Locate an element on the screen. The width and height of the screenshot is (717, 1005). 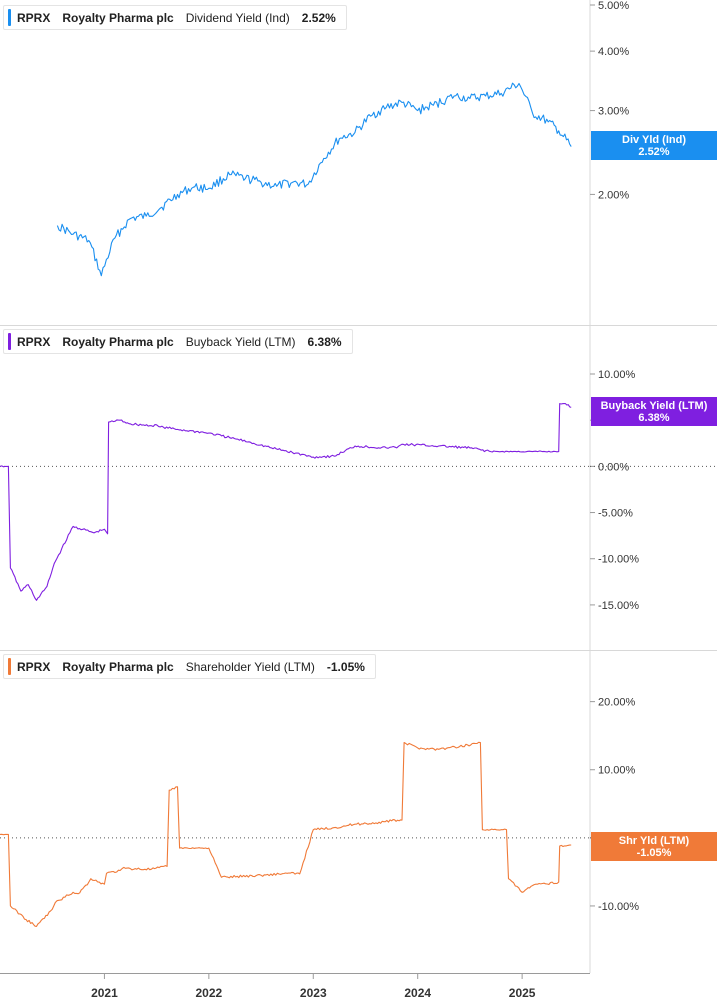
y-tick-label: 5.00% is located at coordinates (613, 6).